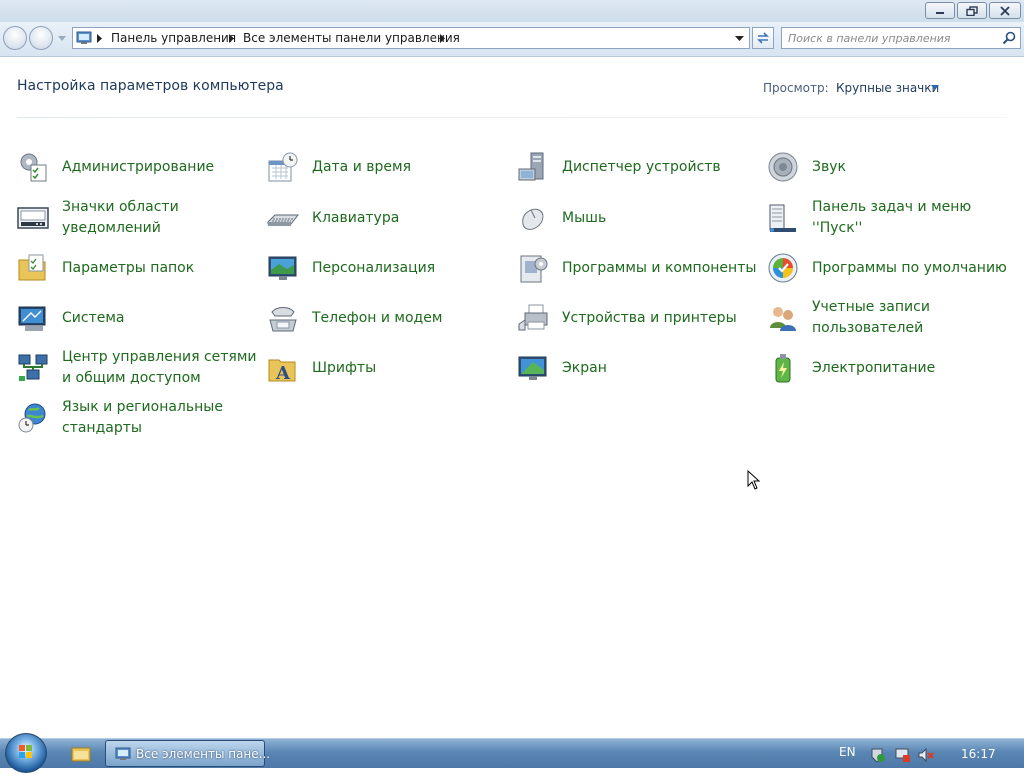 This screenshot has width=1024, height=776. I want to click on cp-item-phone-modem: Телефон и модем, so click(387, 318).